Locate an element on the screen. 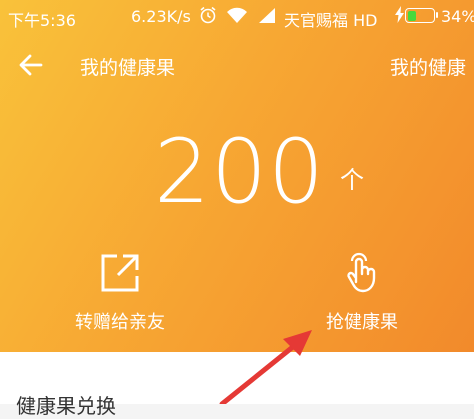  charging-icon is located at coordinates (399, 16).